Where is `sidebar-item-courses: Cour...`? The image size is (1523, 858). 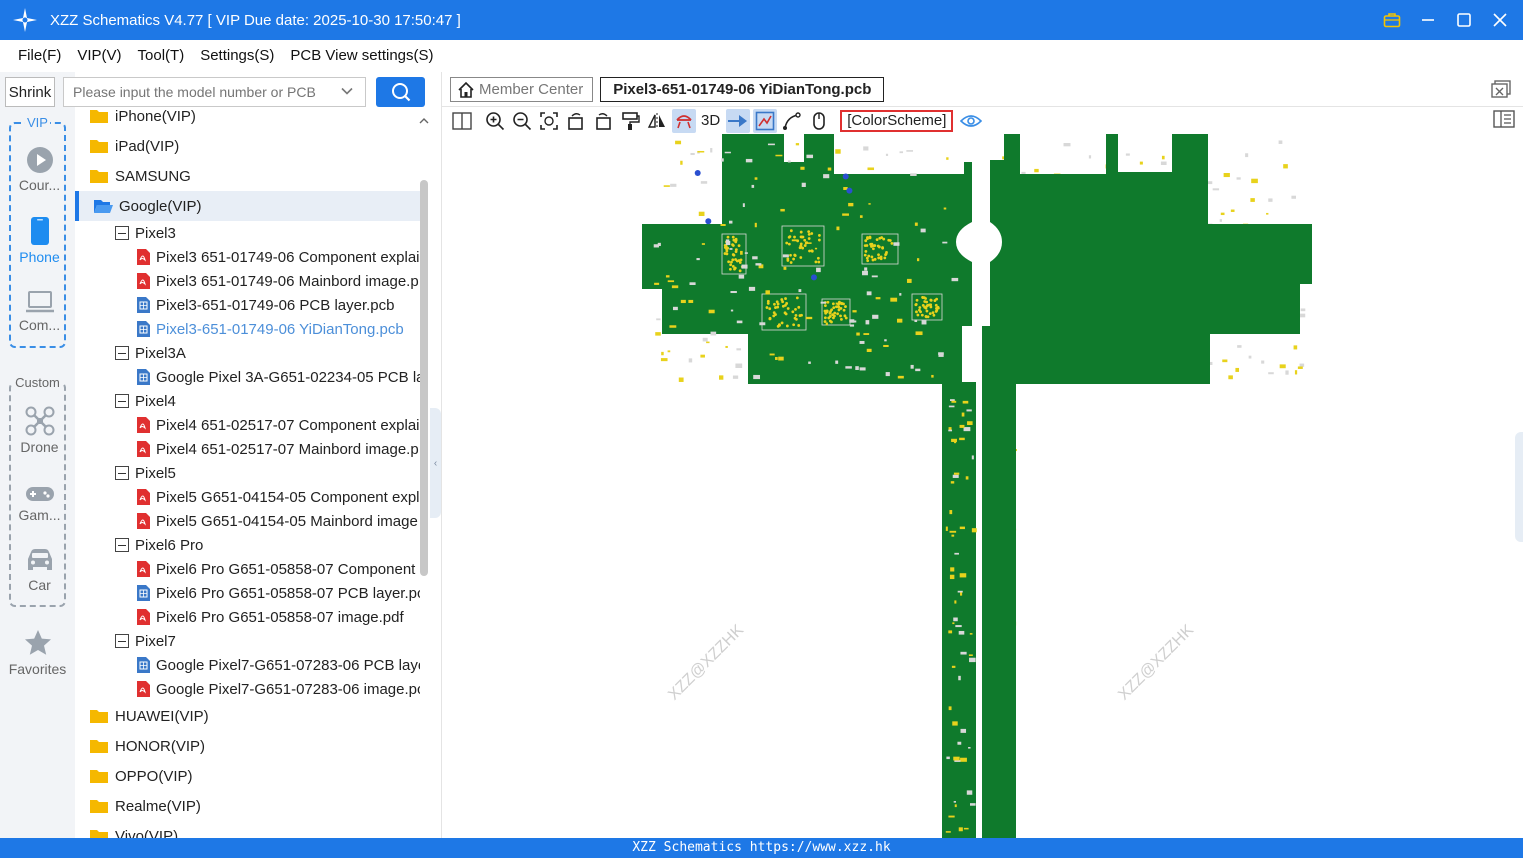
sidebar-item-courses: Cour... is located at coordinates (39, 169).